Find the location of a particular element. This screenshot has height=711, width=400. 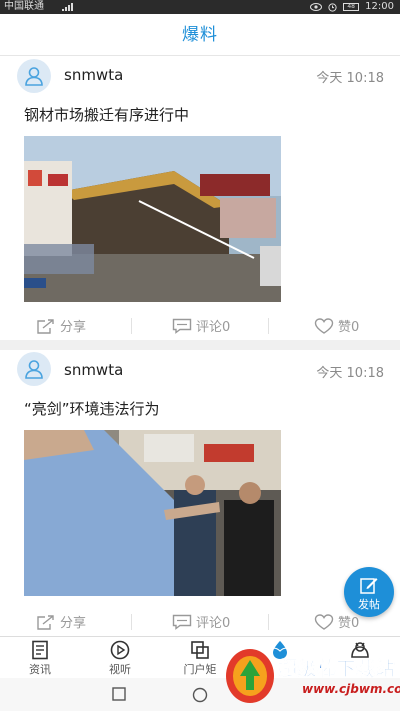

edit-icon is located at coordinates (369, 586).